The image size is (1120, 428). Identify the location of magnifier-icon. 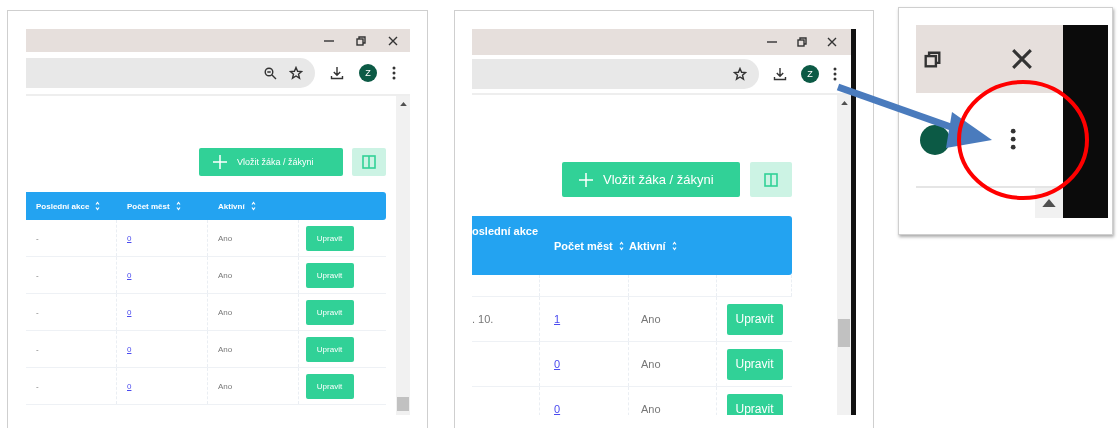
(270, 73).